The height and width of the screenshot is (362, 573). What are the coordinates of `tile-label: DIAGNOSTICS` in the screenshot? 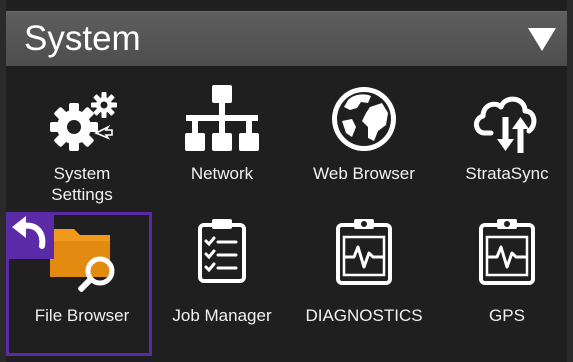 It's located at (364, 315).